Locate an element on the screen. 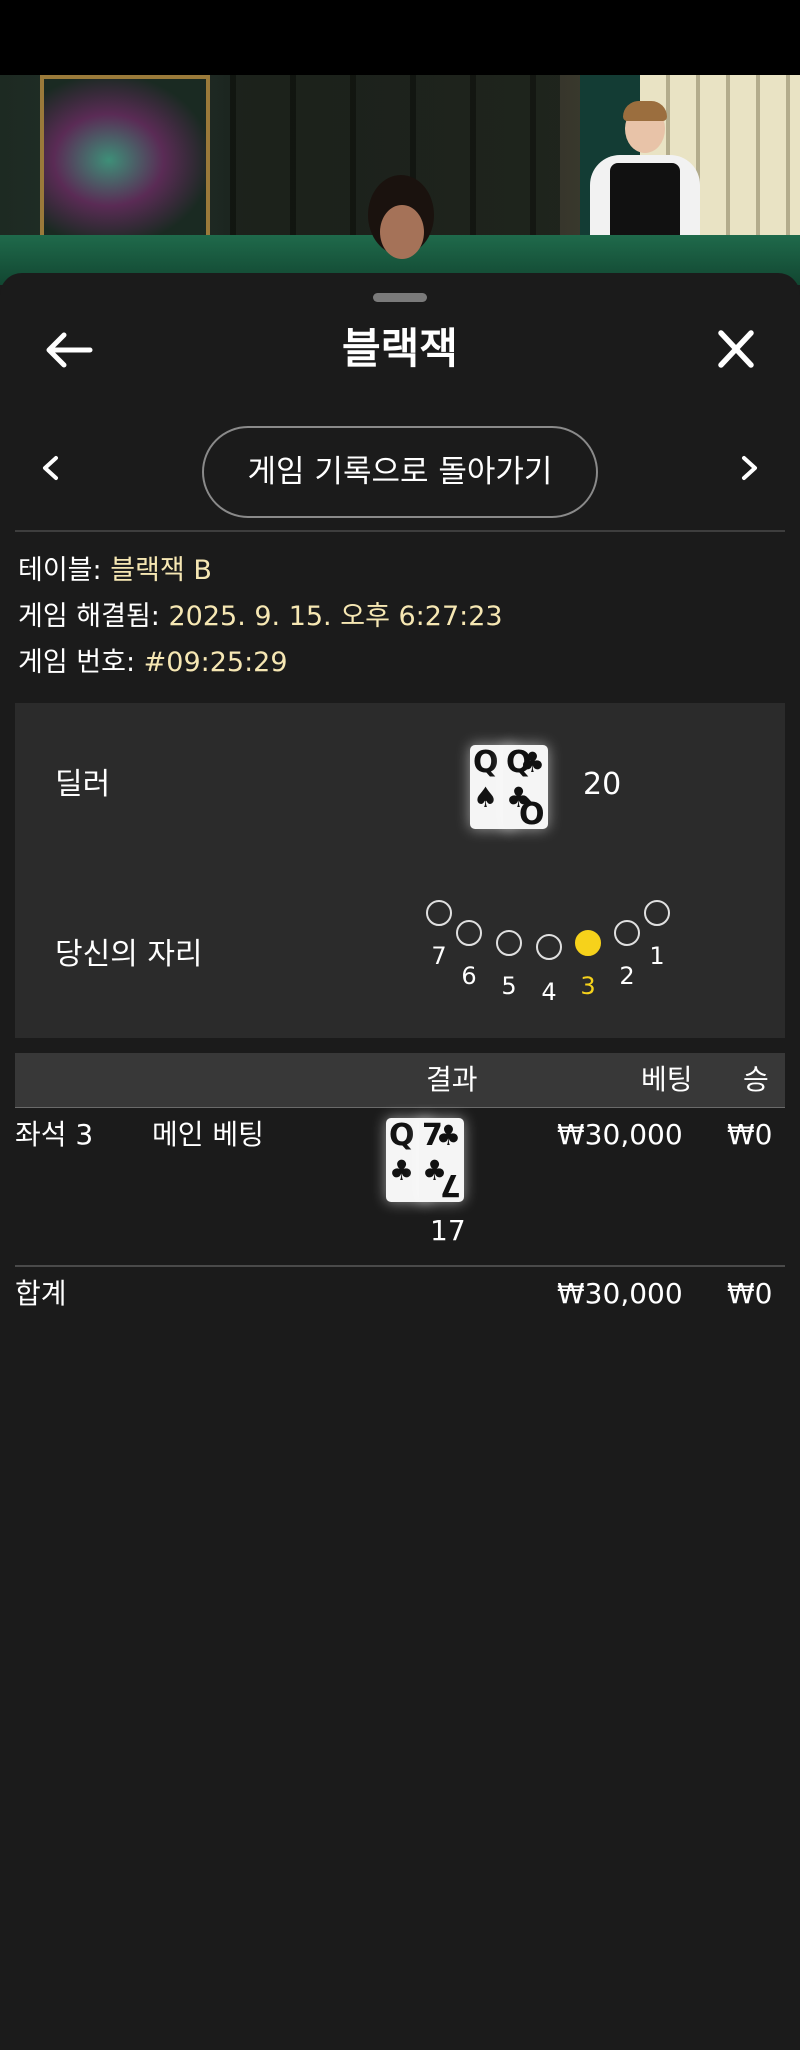 The image size is (800, 2050). seat-number: 1 is located at coordinates (657, 956).